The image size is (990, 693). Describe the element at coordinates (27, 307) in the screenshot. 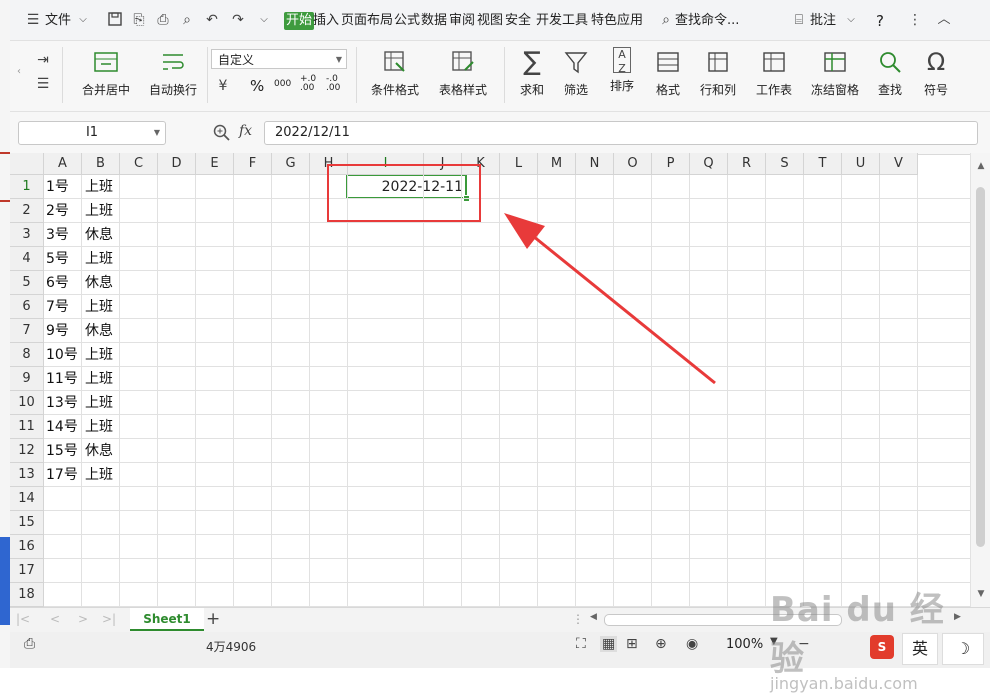

I see `row-header-6: 6` at that location.